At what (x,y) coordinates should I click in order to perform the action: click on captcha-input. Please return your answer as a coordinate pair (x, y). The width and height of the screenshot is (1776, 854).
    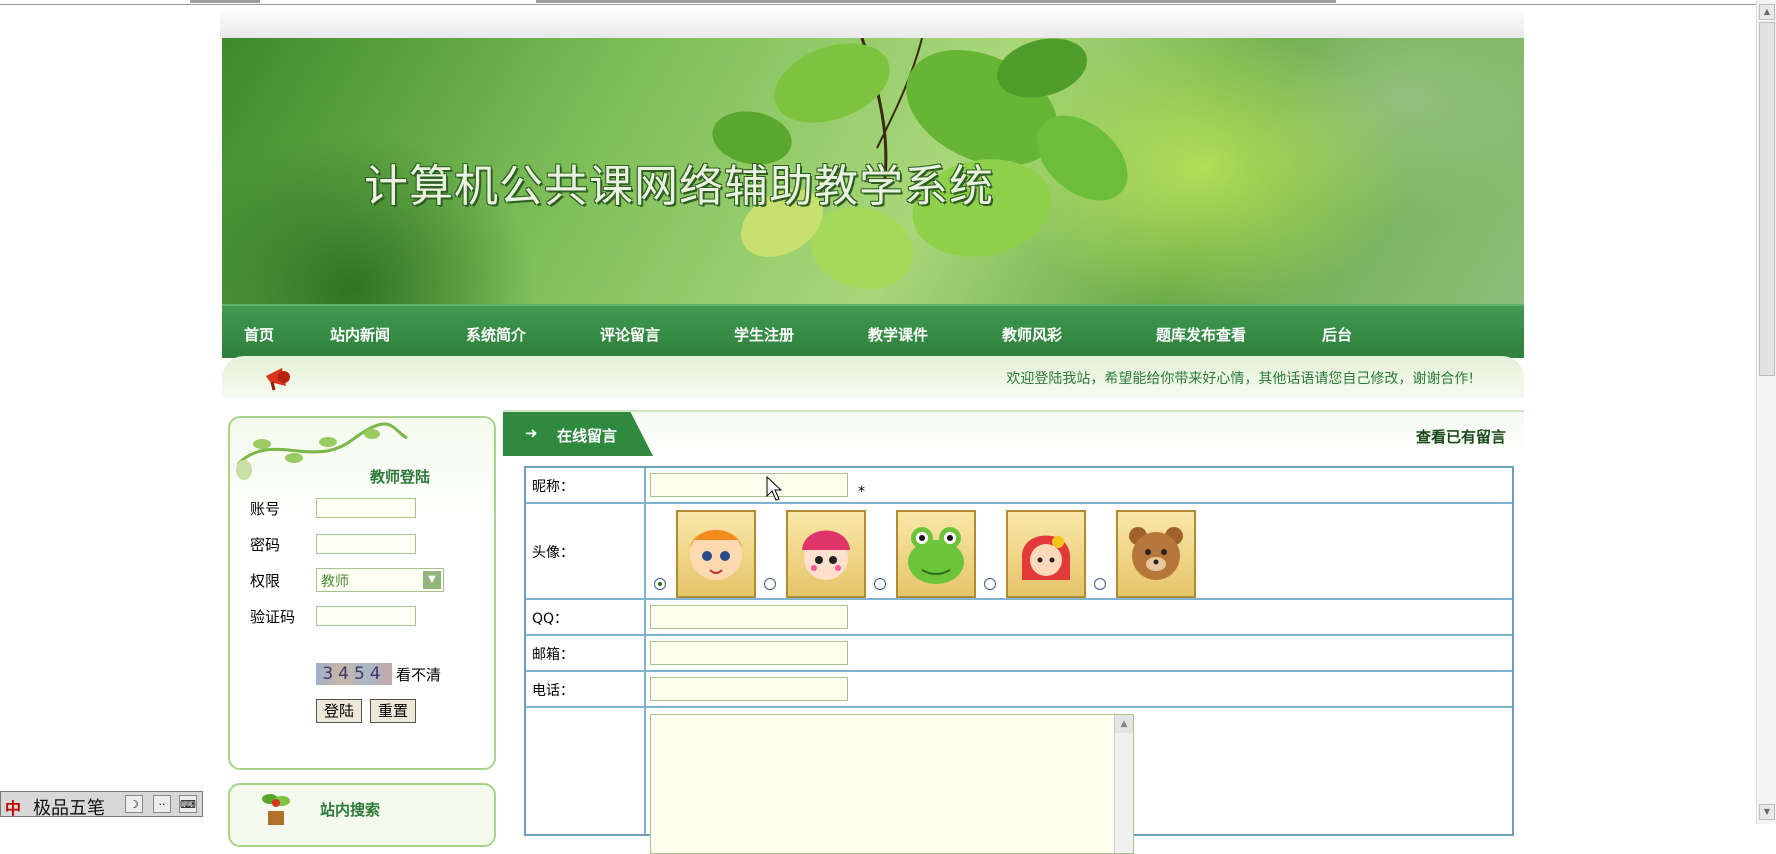
    Looking at the image, I should click on (366, 616).